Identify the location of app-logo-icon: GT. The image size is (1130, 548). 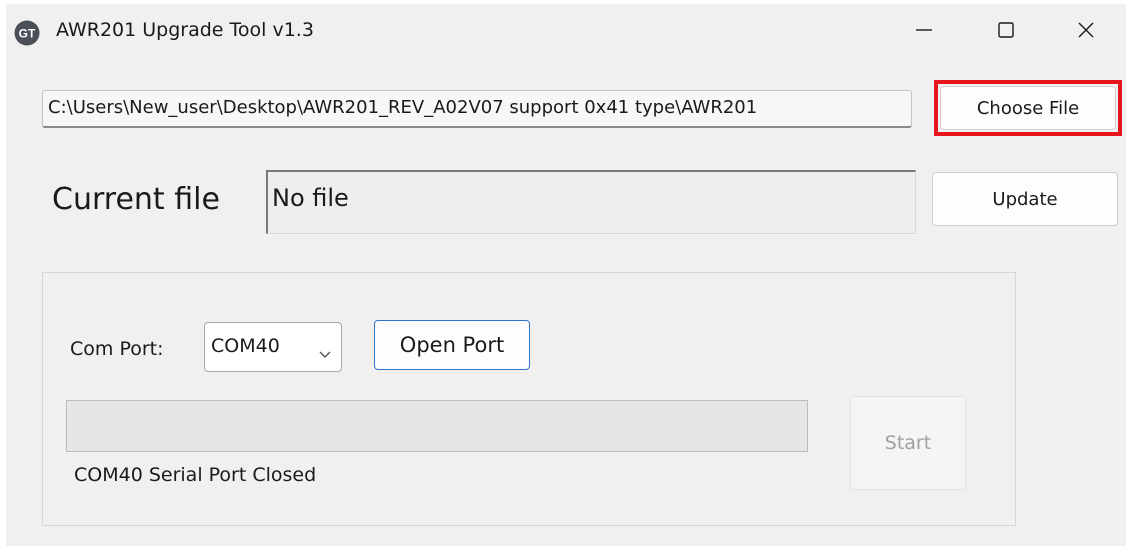
(27, 33).